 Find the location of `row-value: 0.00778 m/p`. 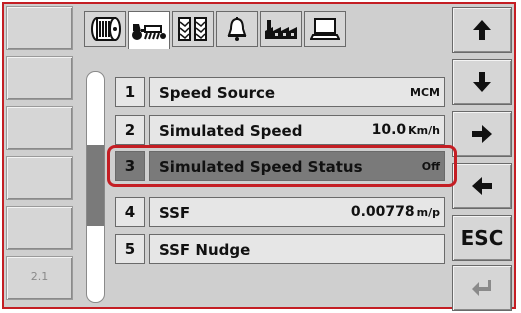

row-value: 0.00778 m/p is located at coordinates (395, 212).